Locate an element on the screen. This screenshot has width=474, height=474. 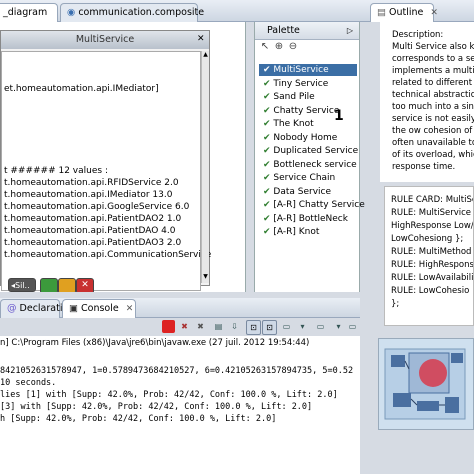
open-console-icon: ▭ is located at coordinates (320, 326).